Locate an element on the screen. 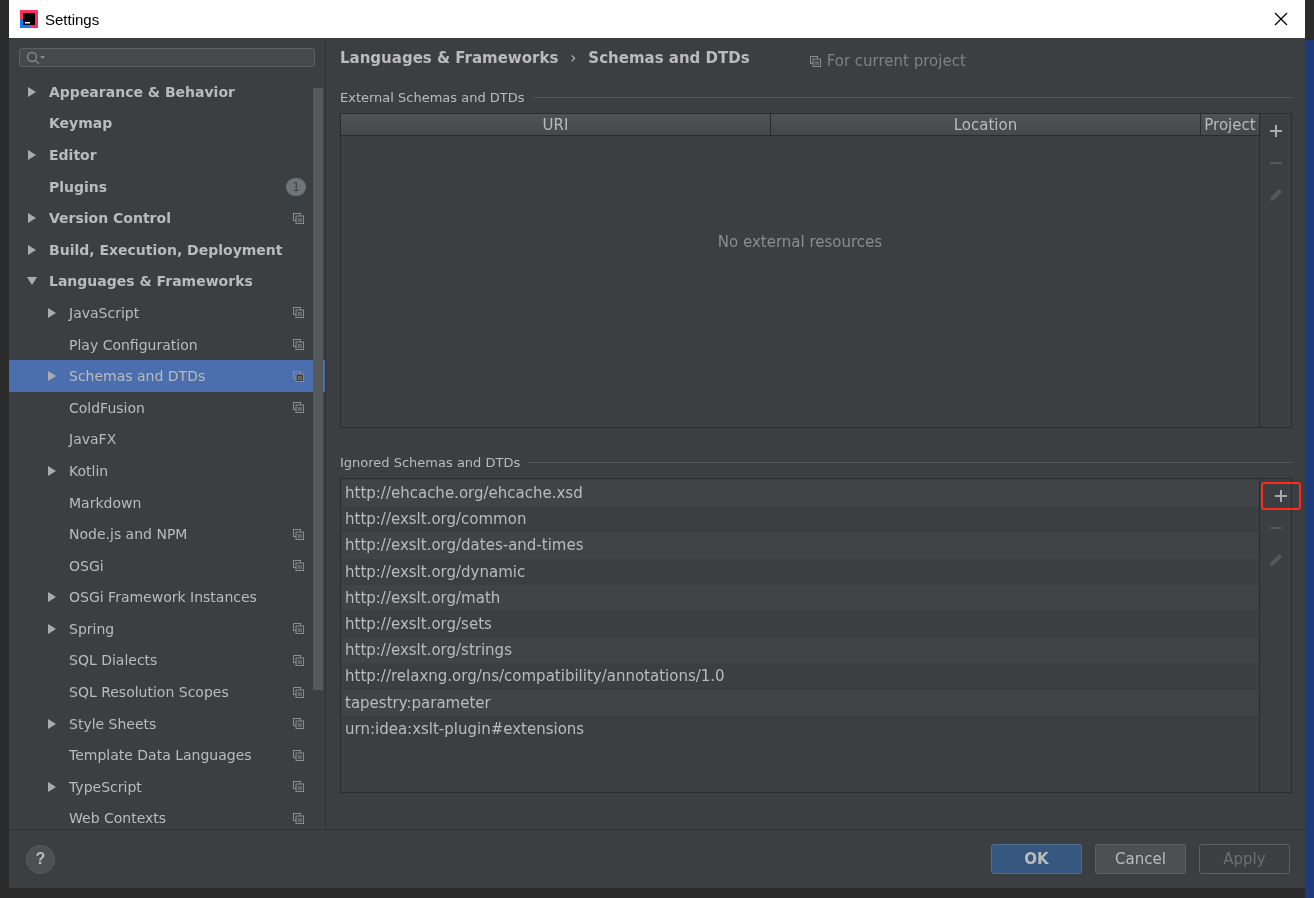 The image size is (1314, 898). dialog-button: Cancel is located at coordinates (1140, 859).